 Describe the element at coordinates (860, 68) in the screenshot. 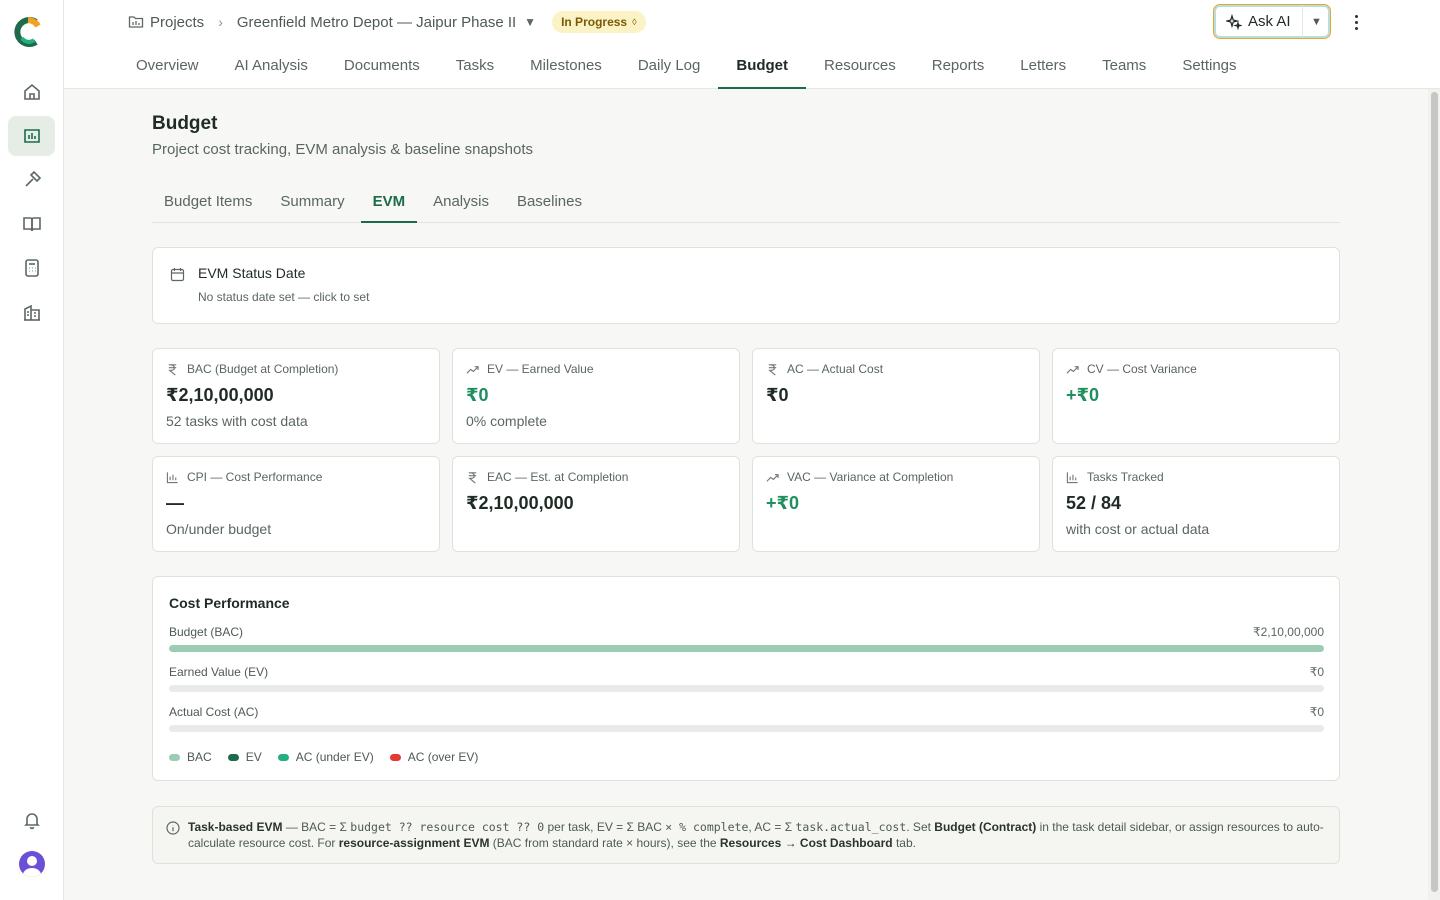

I see `tab-resources: Resources` at that location.